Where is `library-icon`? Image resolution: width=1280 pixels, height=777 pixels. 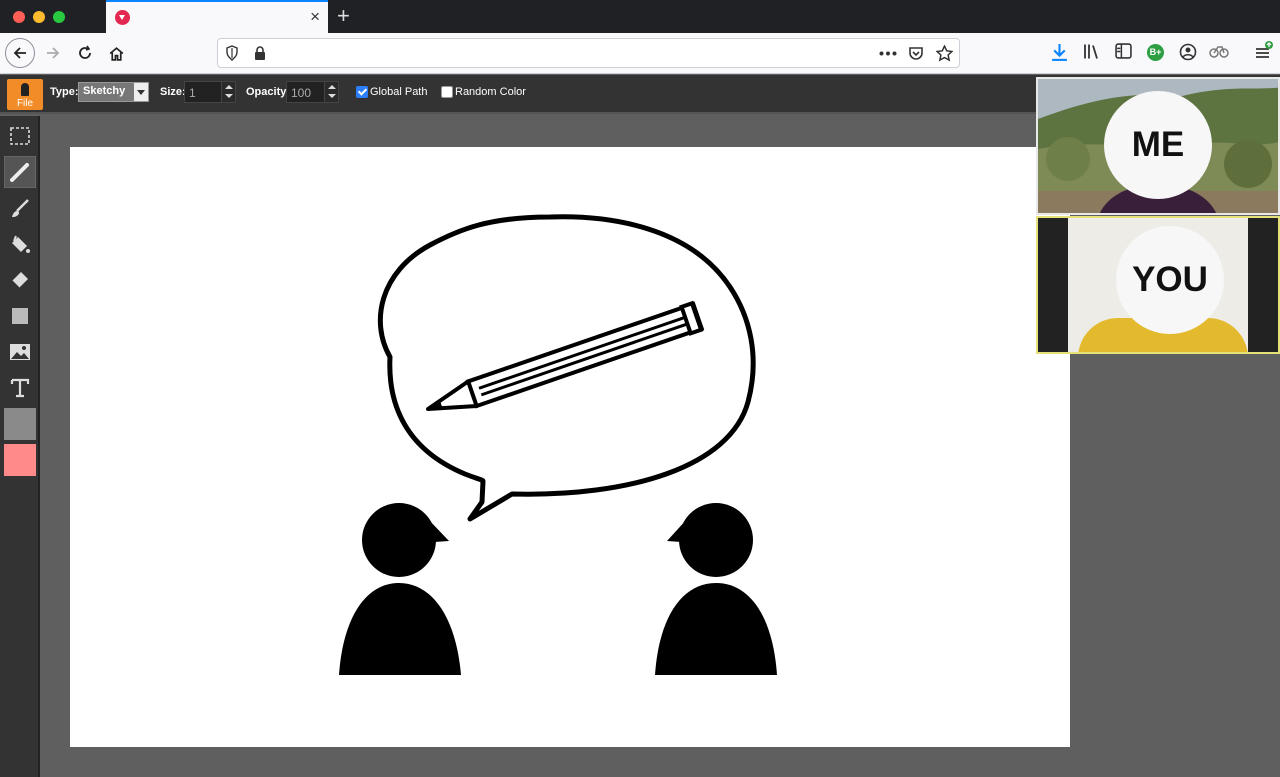
library-icon is located at coordinates (1092, 51).